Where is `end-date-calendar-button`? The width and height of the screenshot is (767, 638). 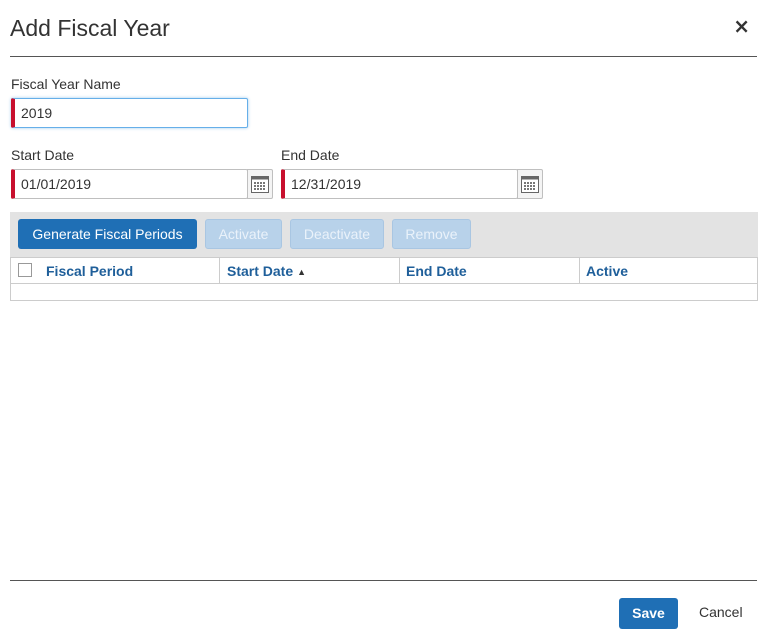
end-date-calendar-button is located at coordinates (530, 184).